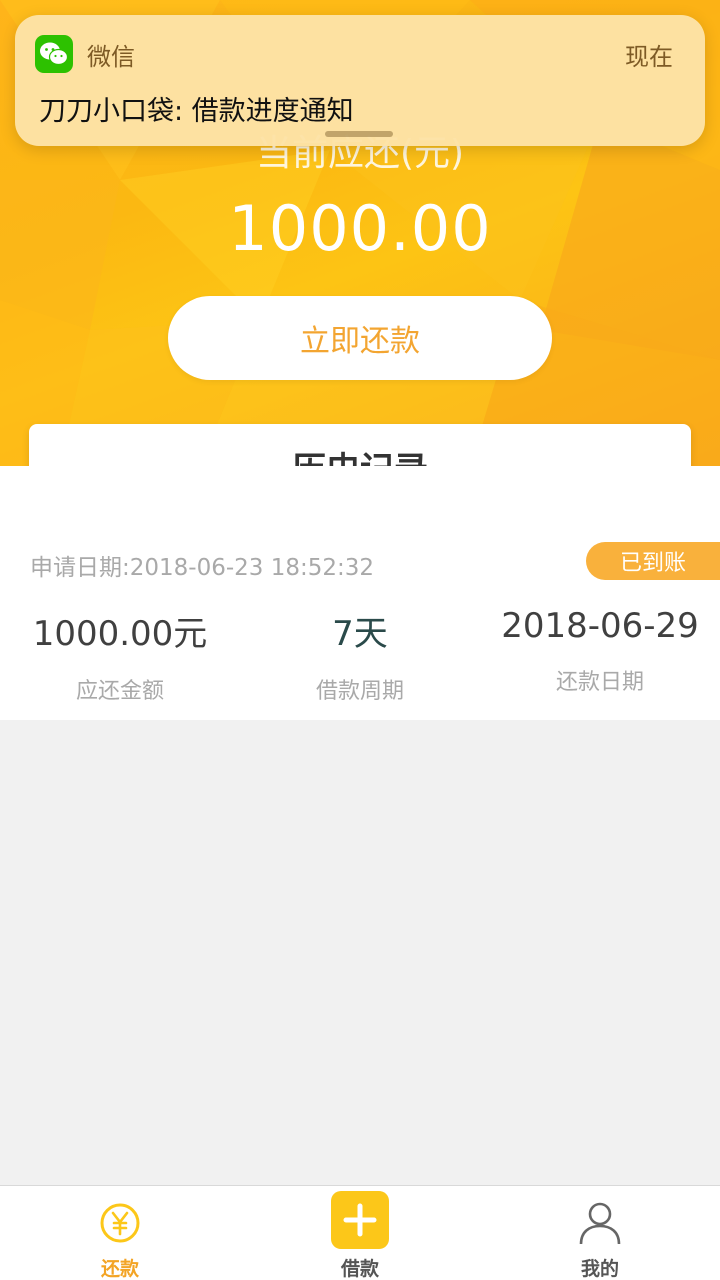  What do you see at coordinates (119, 1269) in the screenshot?
I see `tab-repay-label: 还款` at bounding box center [119, 1269].